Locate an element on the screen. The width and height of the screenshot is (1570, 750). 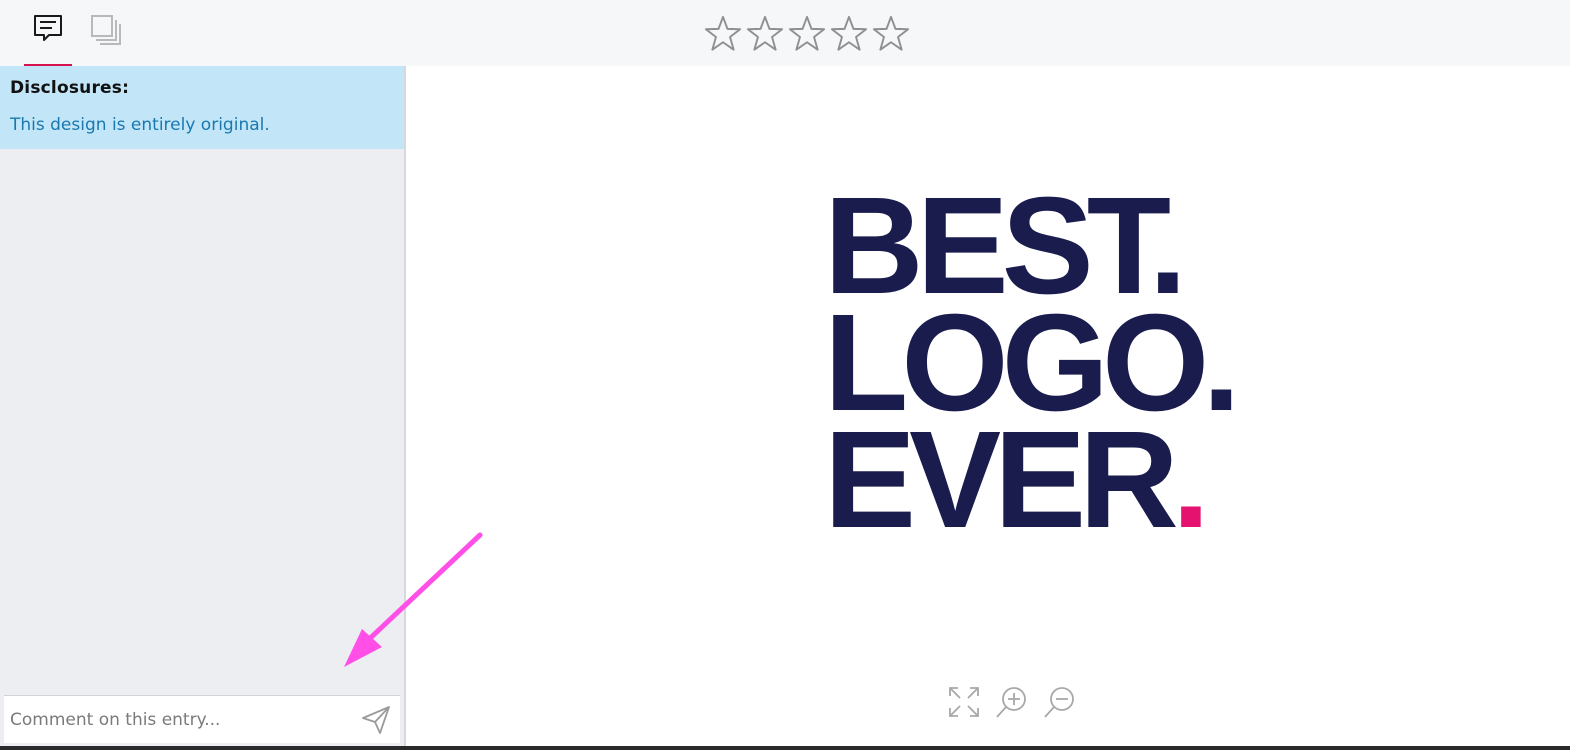
window-bottom-edge is located at coordinates (785, 748).